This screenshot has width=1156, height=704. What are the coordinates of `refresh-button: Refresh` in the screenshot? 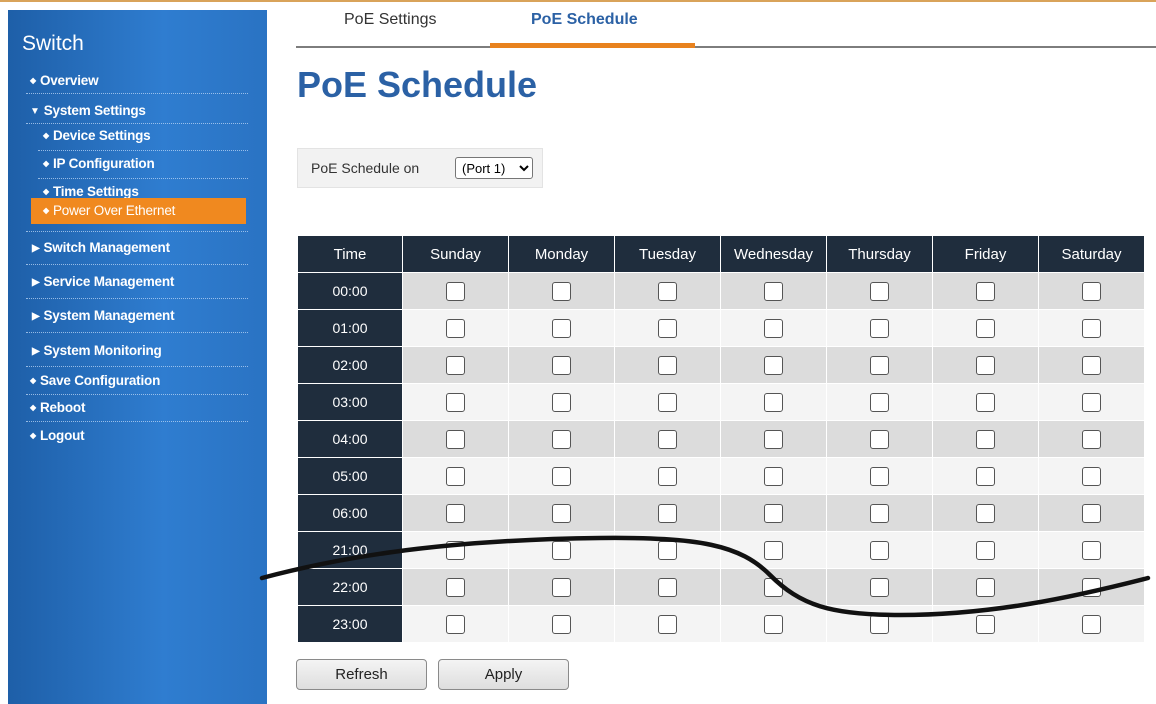 It's located at (361, 674).